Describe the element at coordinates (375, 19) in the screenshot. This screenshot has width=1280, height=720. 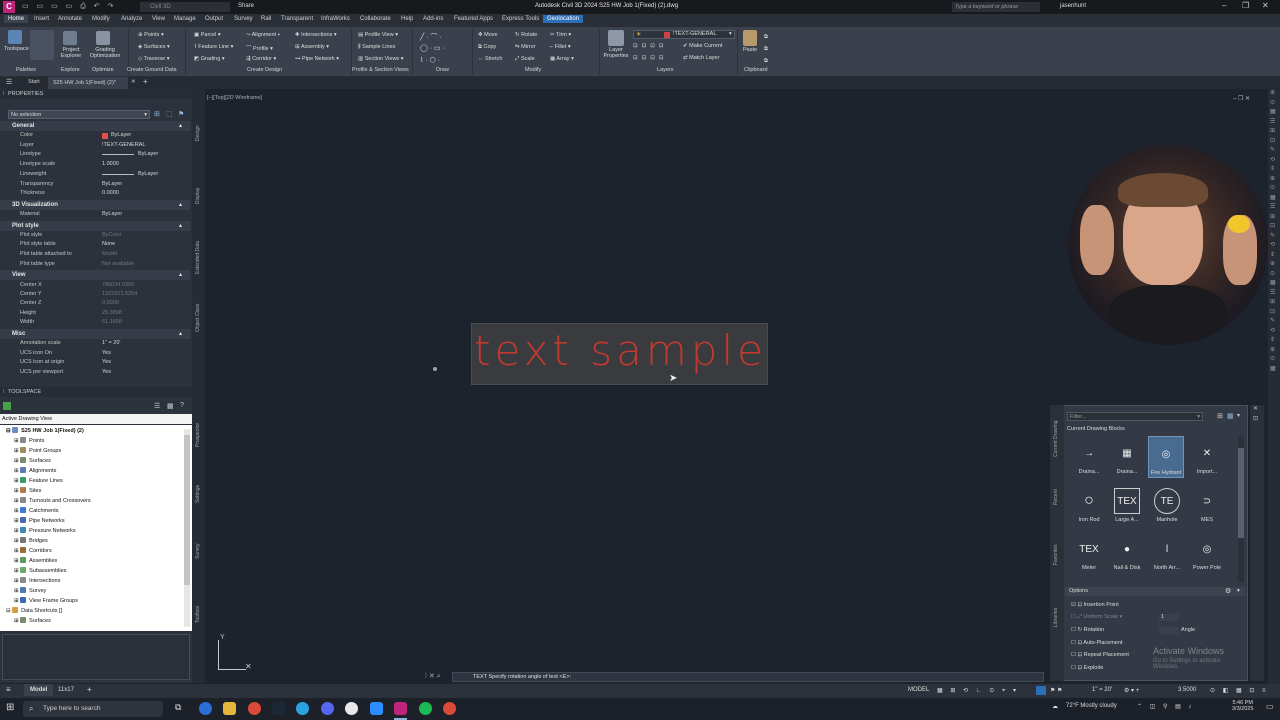
I see `tab-collaborate: Collaborate` at that location.